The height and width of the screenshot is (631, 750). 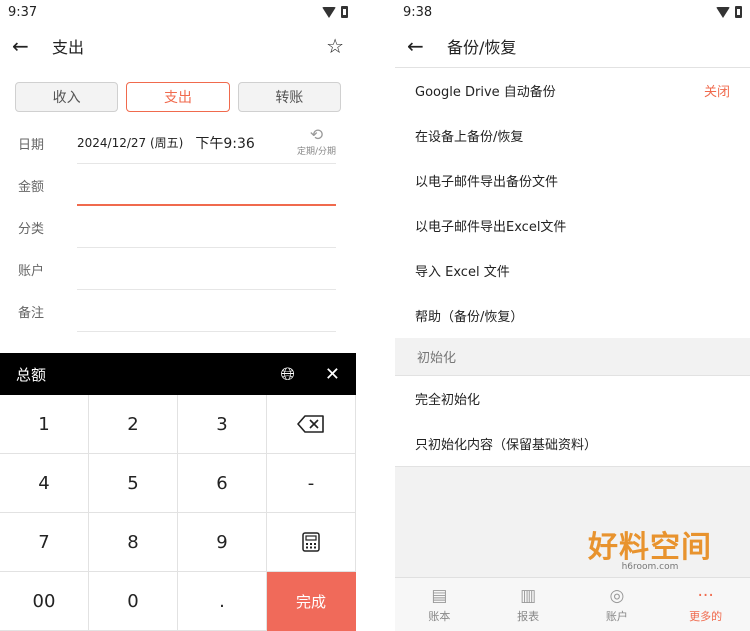 I want to click on note-row: 备注, so click(x=177, y=311).